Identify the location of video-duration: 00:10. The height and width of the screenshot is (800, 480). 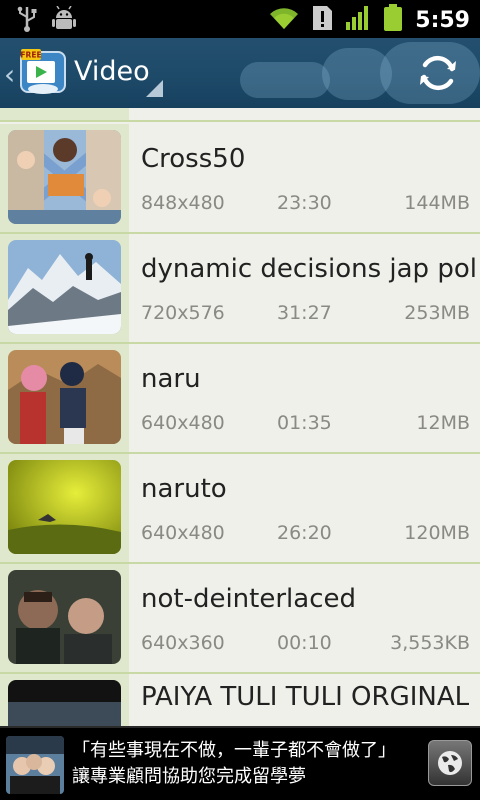
(304, 643).